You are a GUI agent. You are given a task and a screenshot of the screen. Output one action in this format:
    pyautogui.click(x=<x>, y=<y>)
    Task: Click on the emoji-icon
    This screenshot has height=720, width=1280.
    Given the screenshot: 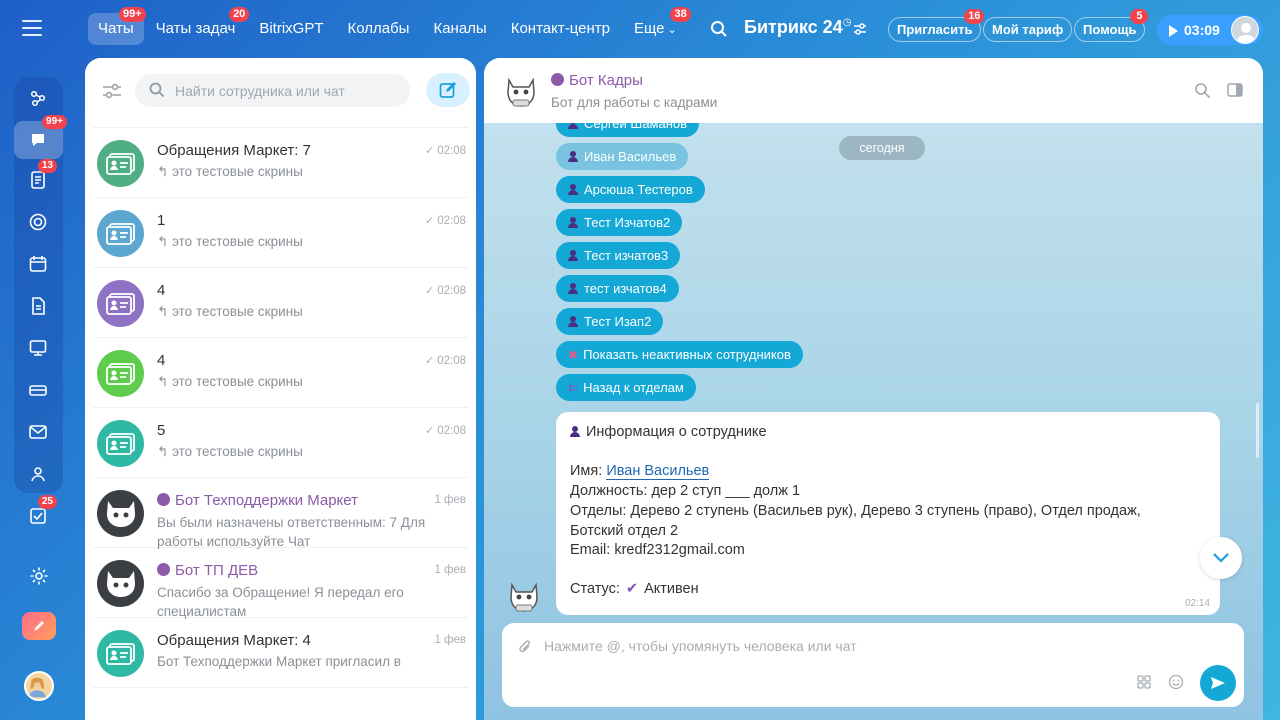 What is the action you would take?
    pyautogui.click(x=1176, y=682)
    